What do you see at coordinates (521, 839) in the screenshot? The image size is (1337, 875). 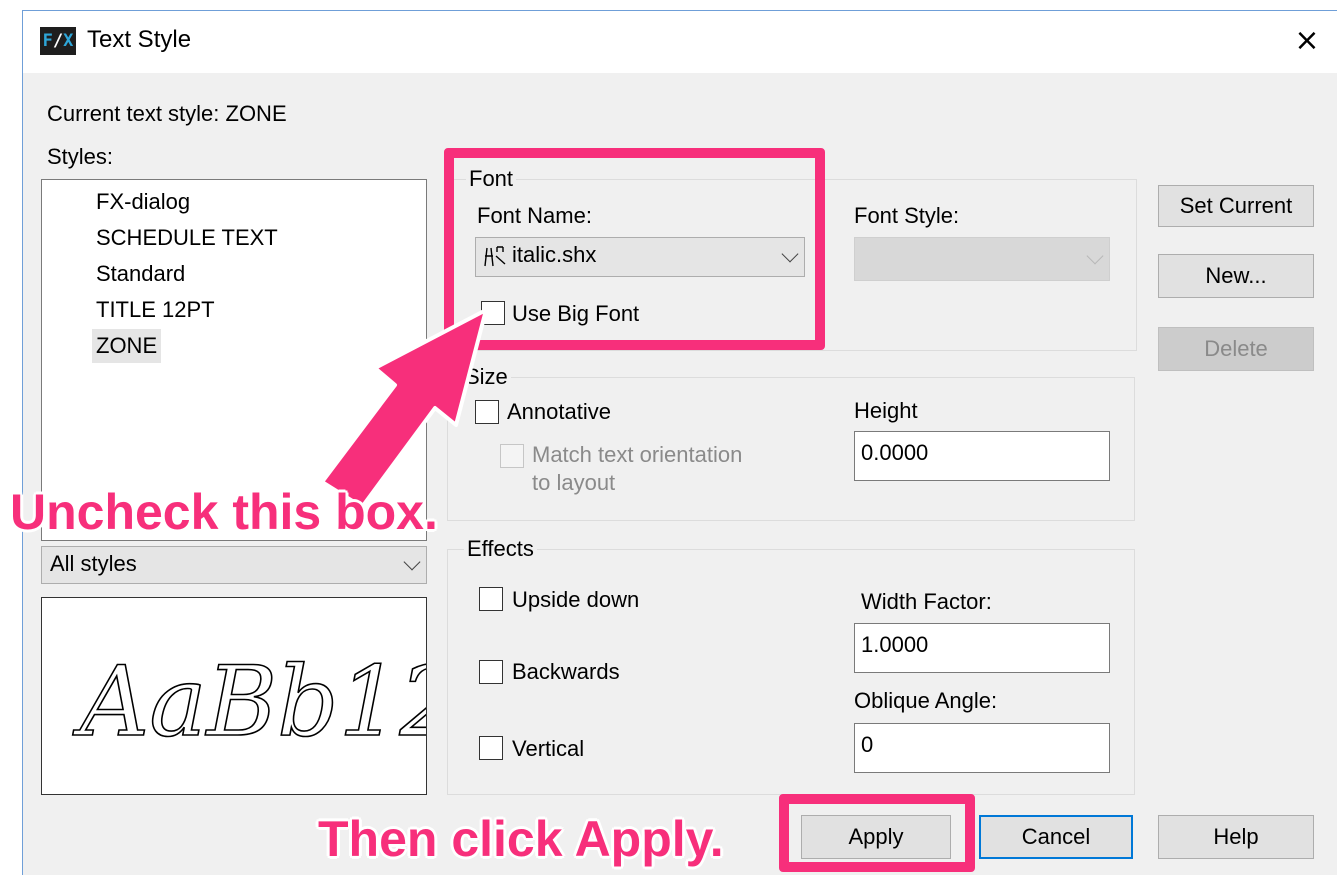 I see `apply-callout: Then click Apply.` at bounding box center [521, 839].